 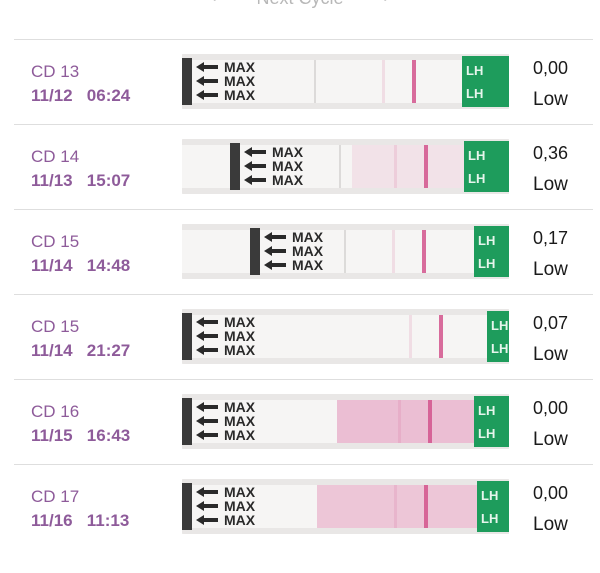 What do you see at coordinates (52, 435) in the screenshot?
I see `test-date: 11/15` at bounding box center [52, 435].